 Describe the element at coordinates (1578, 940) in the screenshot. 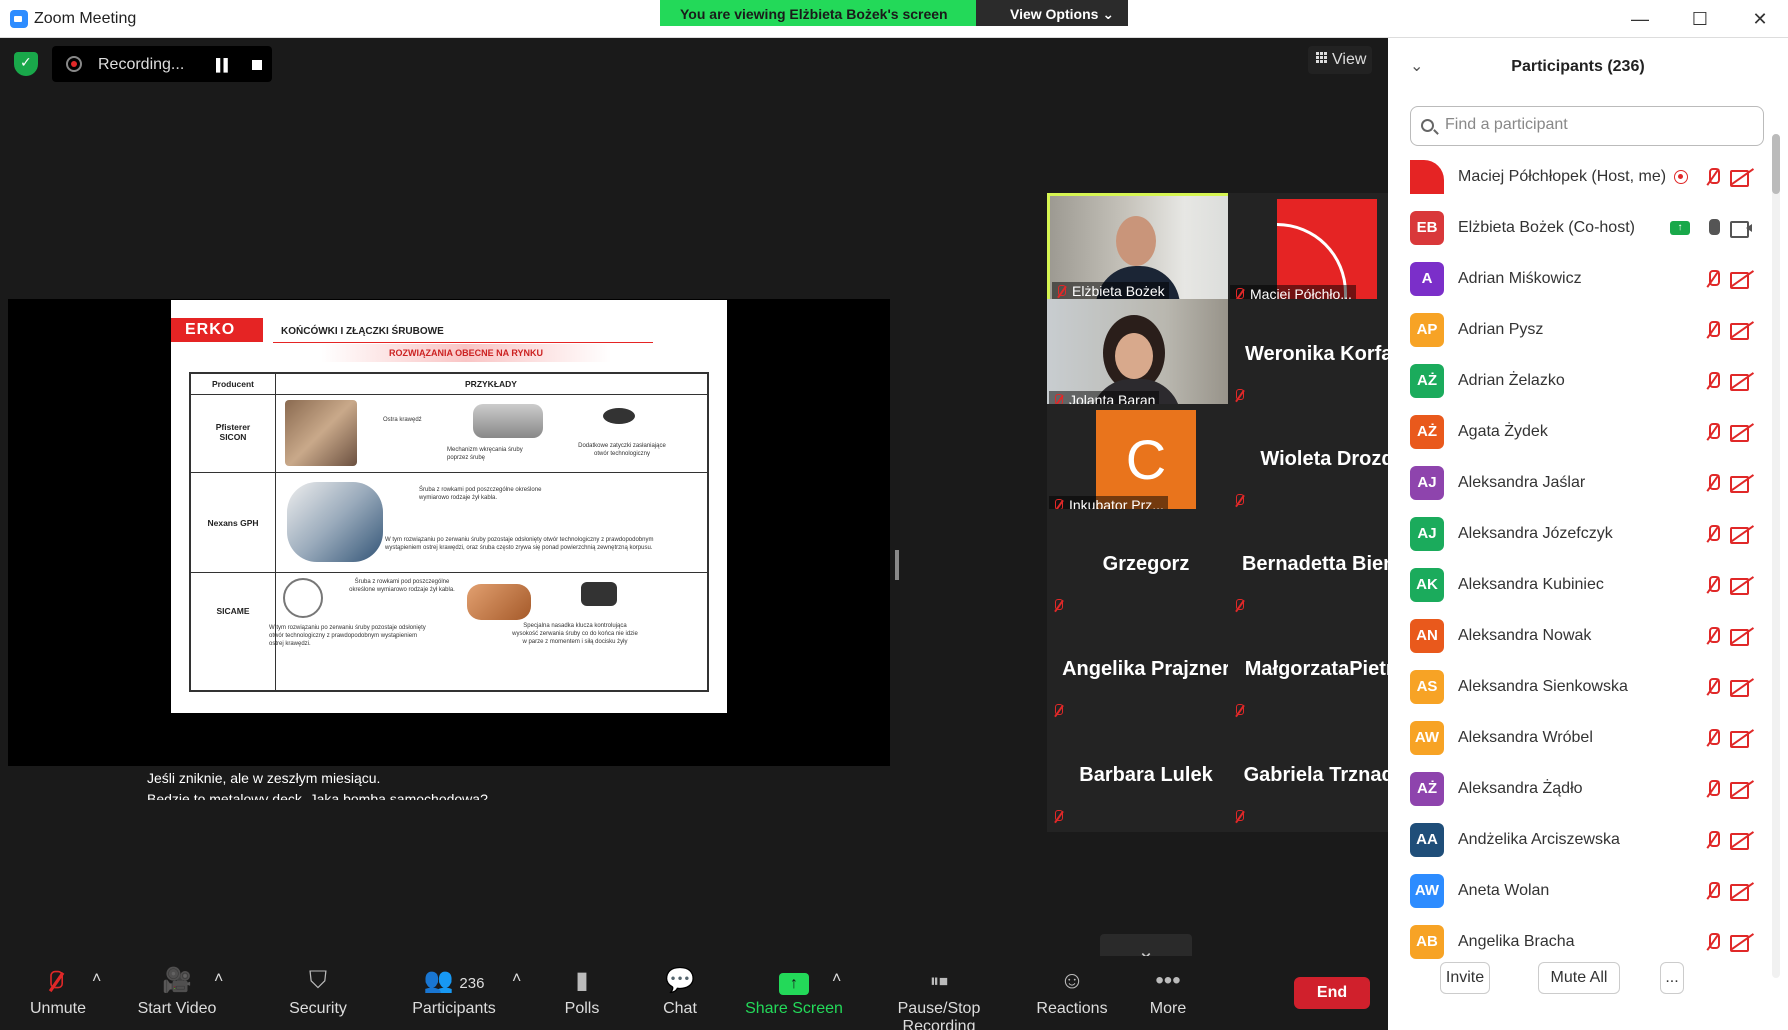

I see `participant-row: AB Angelika Bracha` at that location.